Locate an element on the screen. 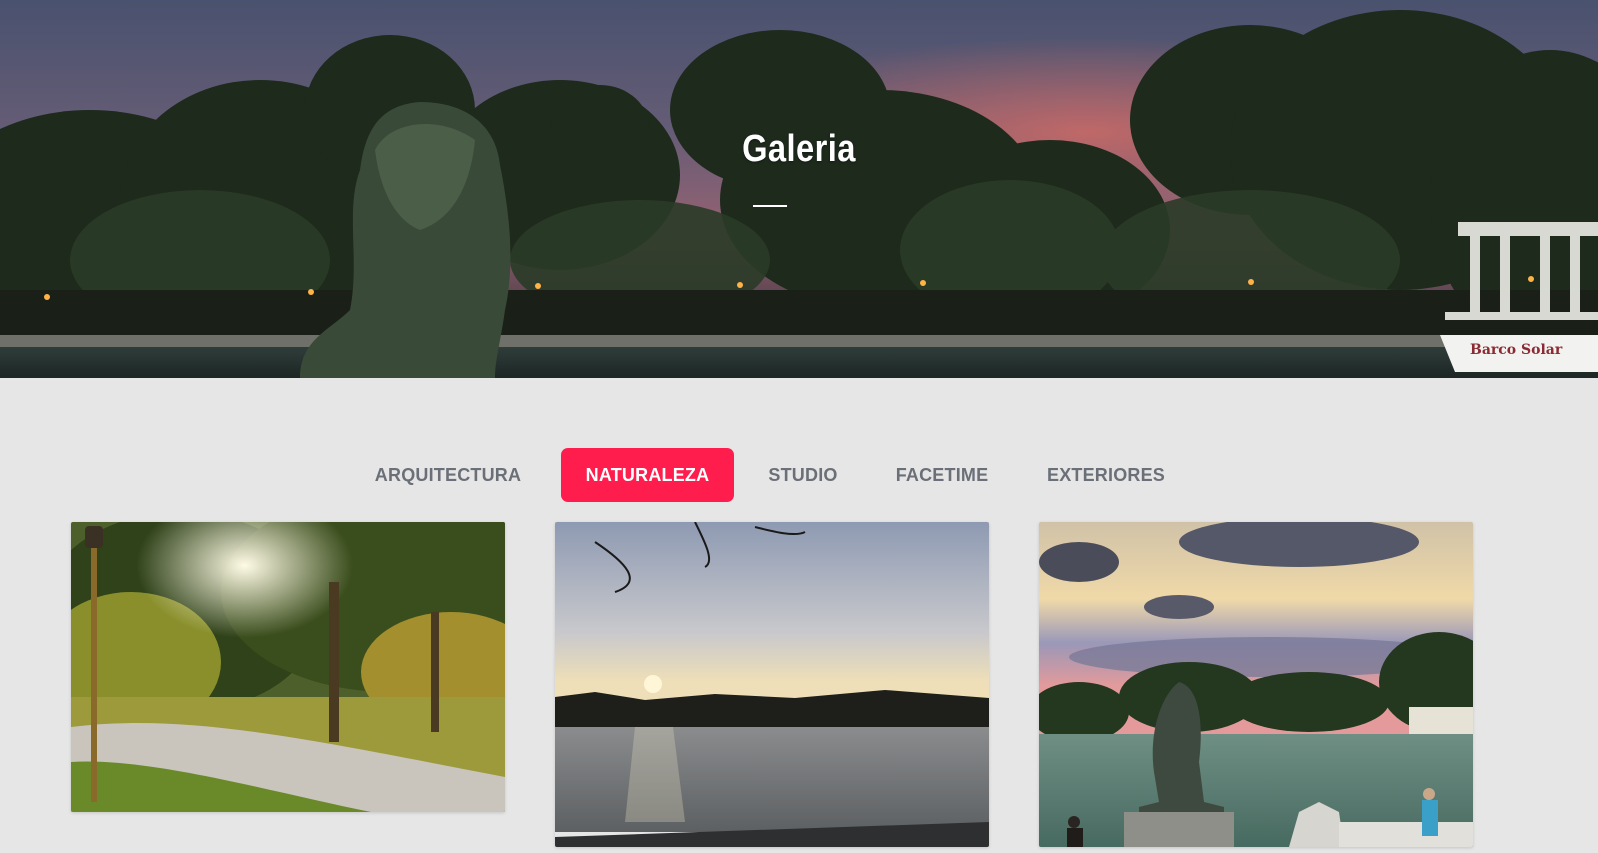 The width and height of the screenshot is (1598, 853). park-trees-photo is located at coordinates (288, 667).